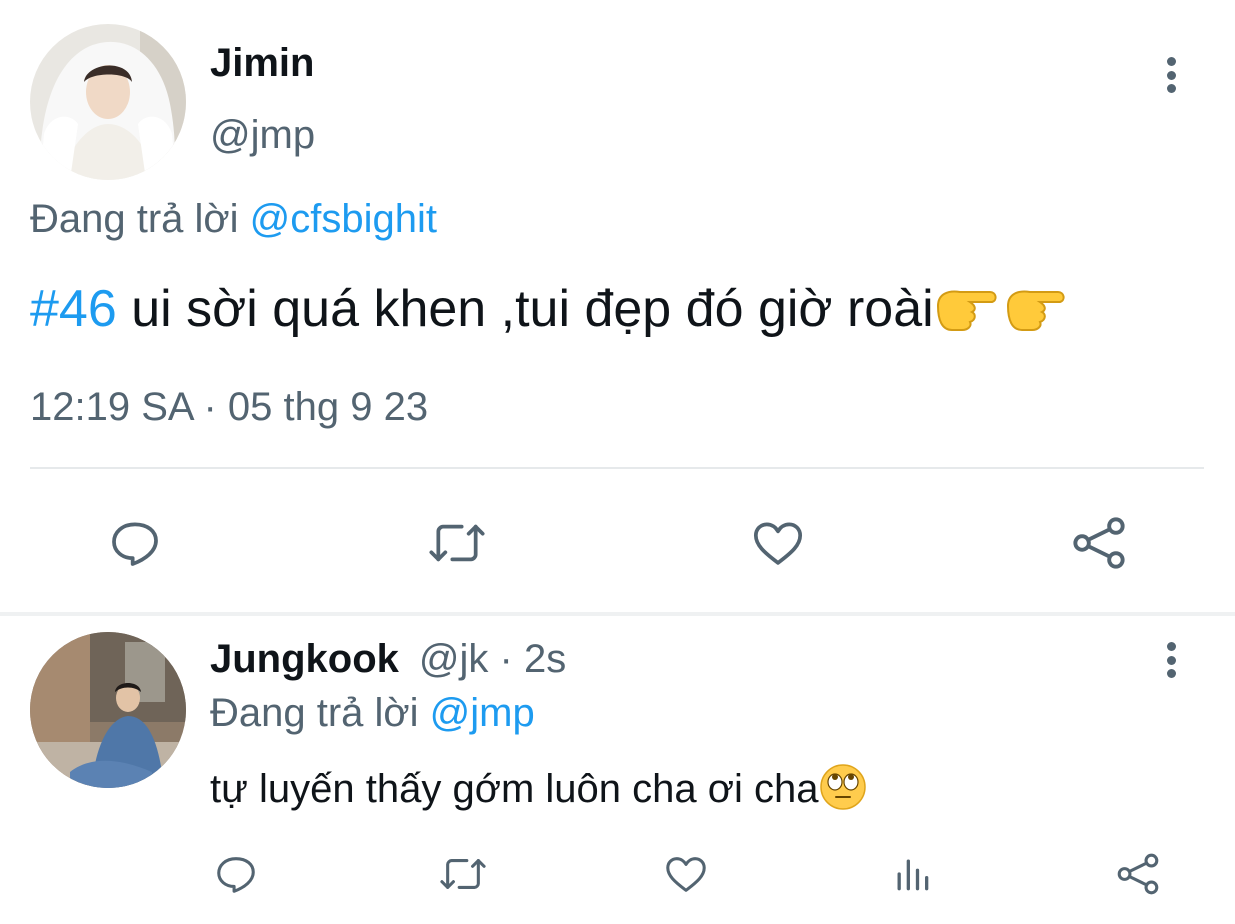 The width and height of the screenshot is (1235, 924). I want to click on views-icon, so click(912, 874).